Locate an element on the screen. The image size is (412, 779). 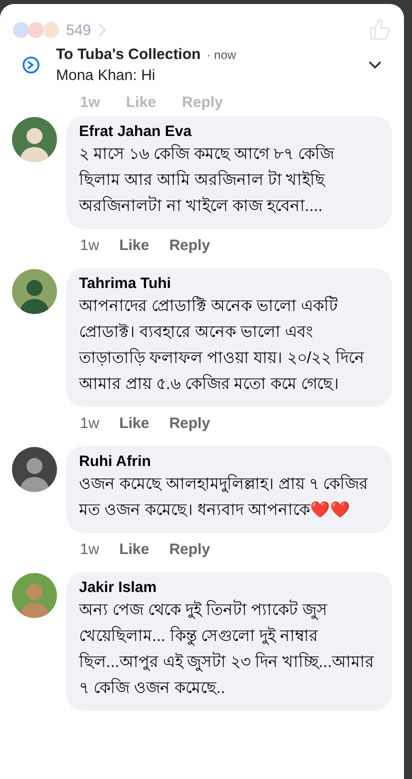
comment-author: Efrat Jahan Eva is located at coordinates (228, 131).